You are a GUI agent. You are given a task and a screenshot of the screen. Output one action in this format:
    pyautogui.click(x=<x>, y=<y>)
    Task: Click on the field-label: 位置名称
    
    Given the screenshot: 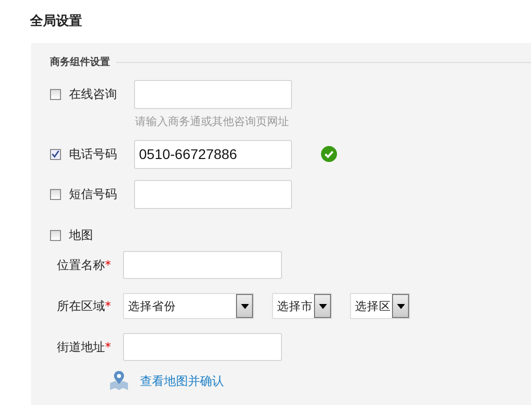 What is the action you would take?
    pyautogui.click(x=81, y=265)
    